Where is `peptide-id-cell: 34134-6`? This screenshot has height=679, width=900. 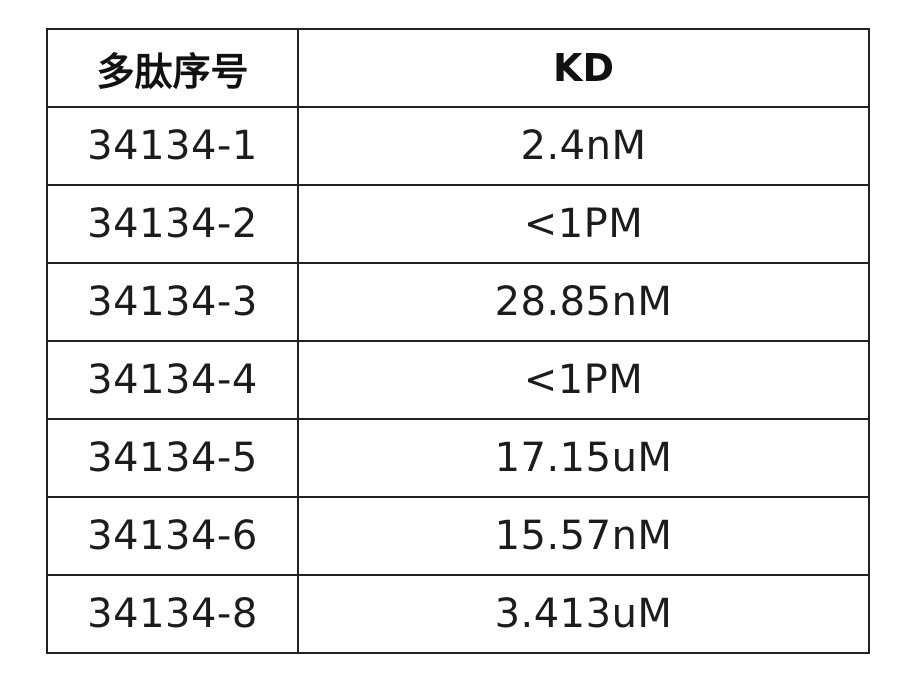 peptide-id-cell: 34134-6 is located at coordinates (172, 536).